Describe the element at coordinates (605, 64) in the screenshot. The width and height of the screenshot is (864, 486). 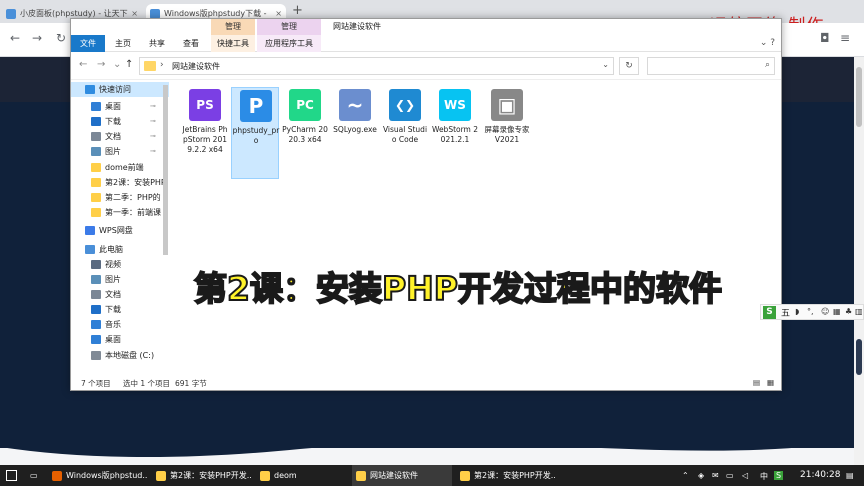
I see `chevron-down-icon: ⌄` at that location.